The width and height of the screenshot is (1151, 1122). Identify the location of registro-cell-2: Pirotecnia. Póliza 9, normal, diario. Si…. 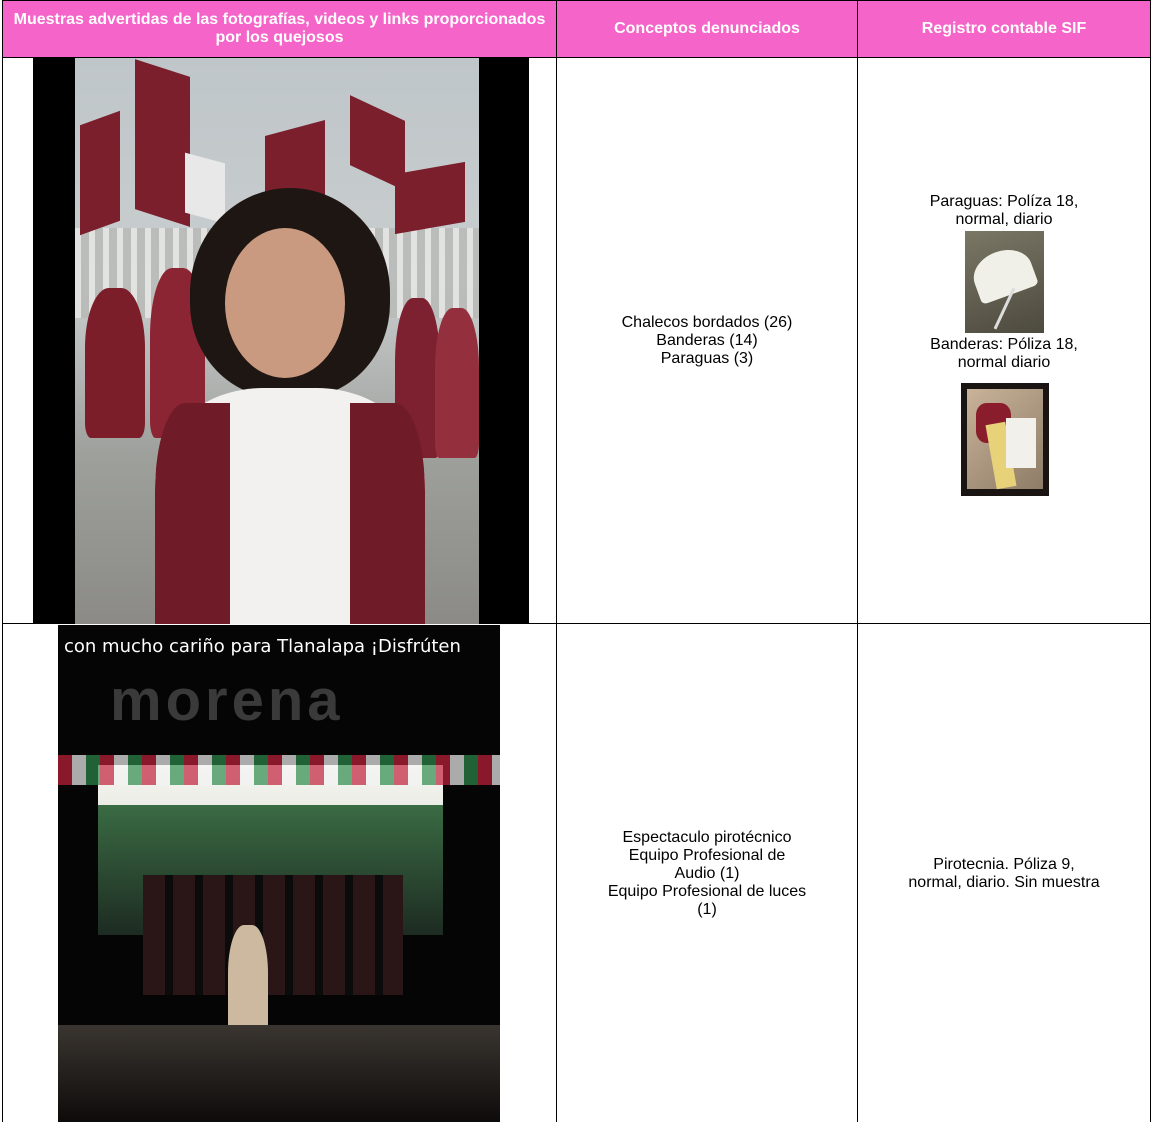
(1004, 873).